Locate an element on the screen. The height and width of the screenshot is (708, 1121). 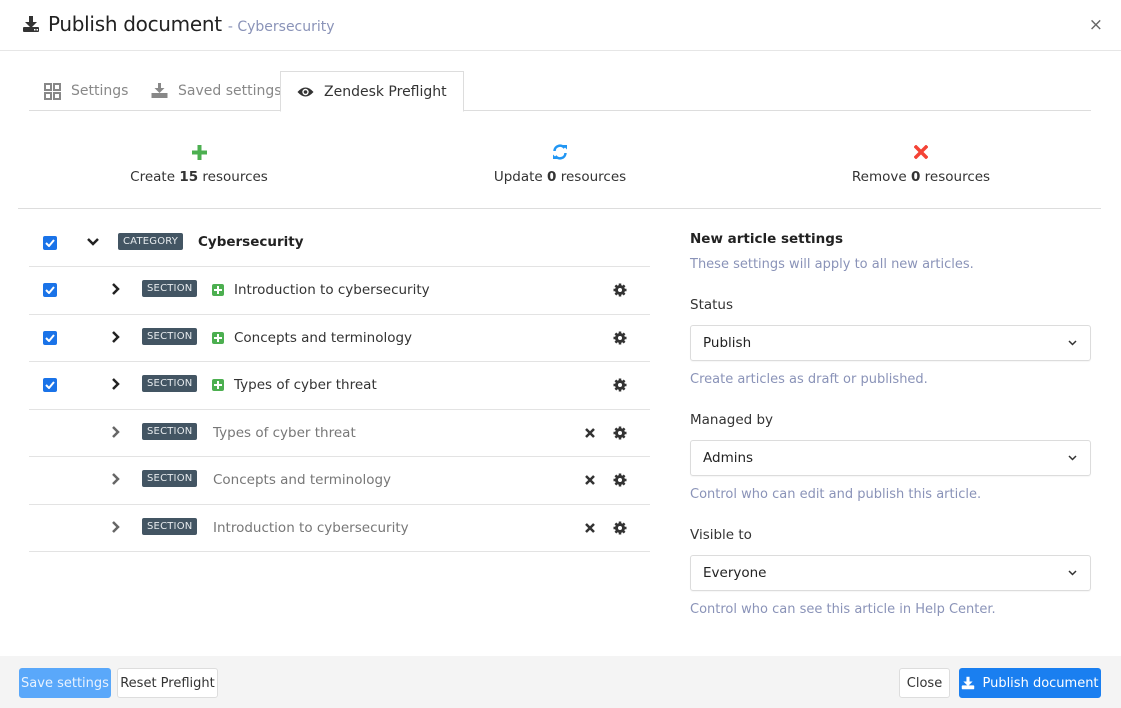
grid-icon is located at coordinates (52, 91).